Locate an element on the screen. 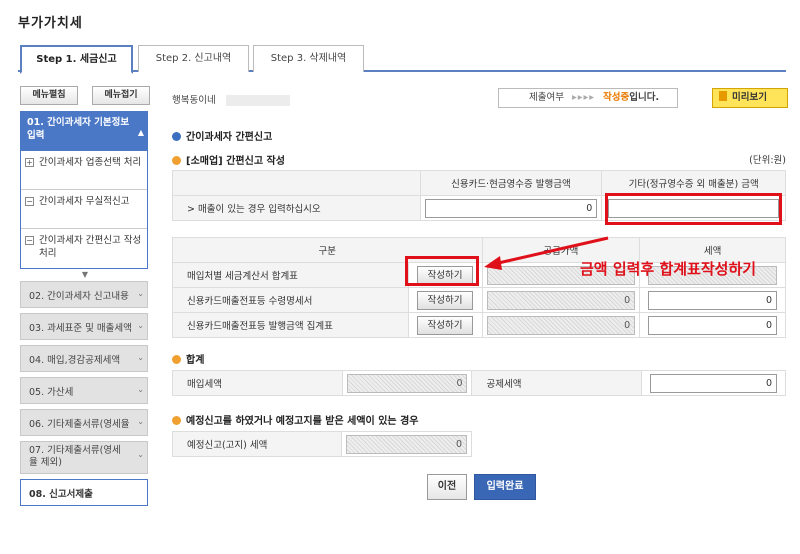 This screenshot has width=800, height=554. plus-icon: + is located at coordinates (29, 162).